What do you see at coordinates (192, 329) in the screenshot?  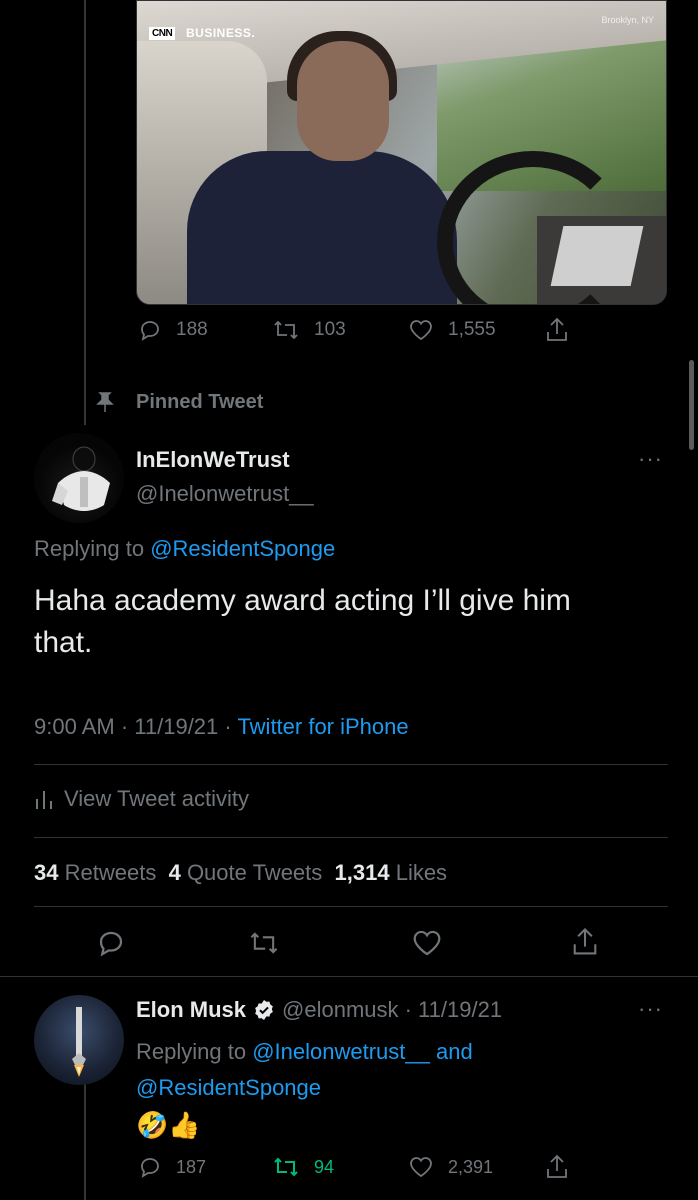 I see `reply-count: 188` at bounding box center [192, 329].